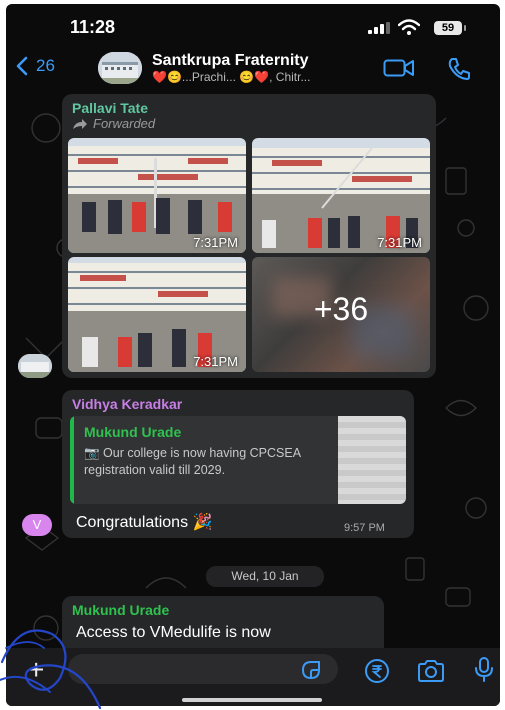 The image size is (505, 710). What do you see at coordinates (110, 108) in the screenshot?
I see `sender-name: Pallavi Tate` at bounding box center [110, 108].